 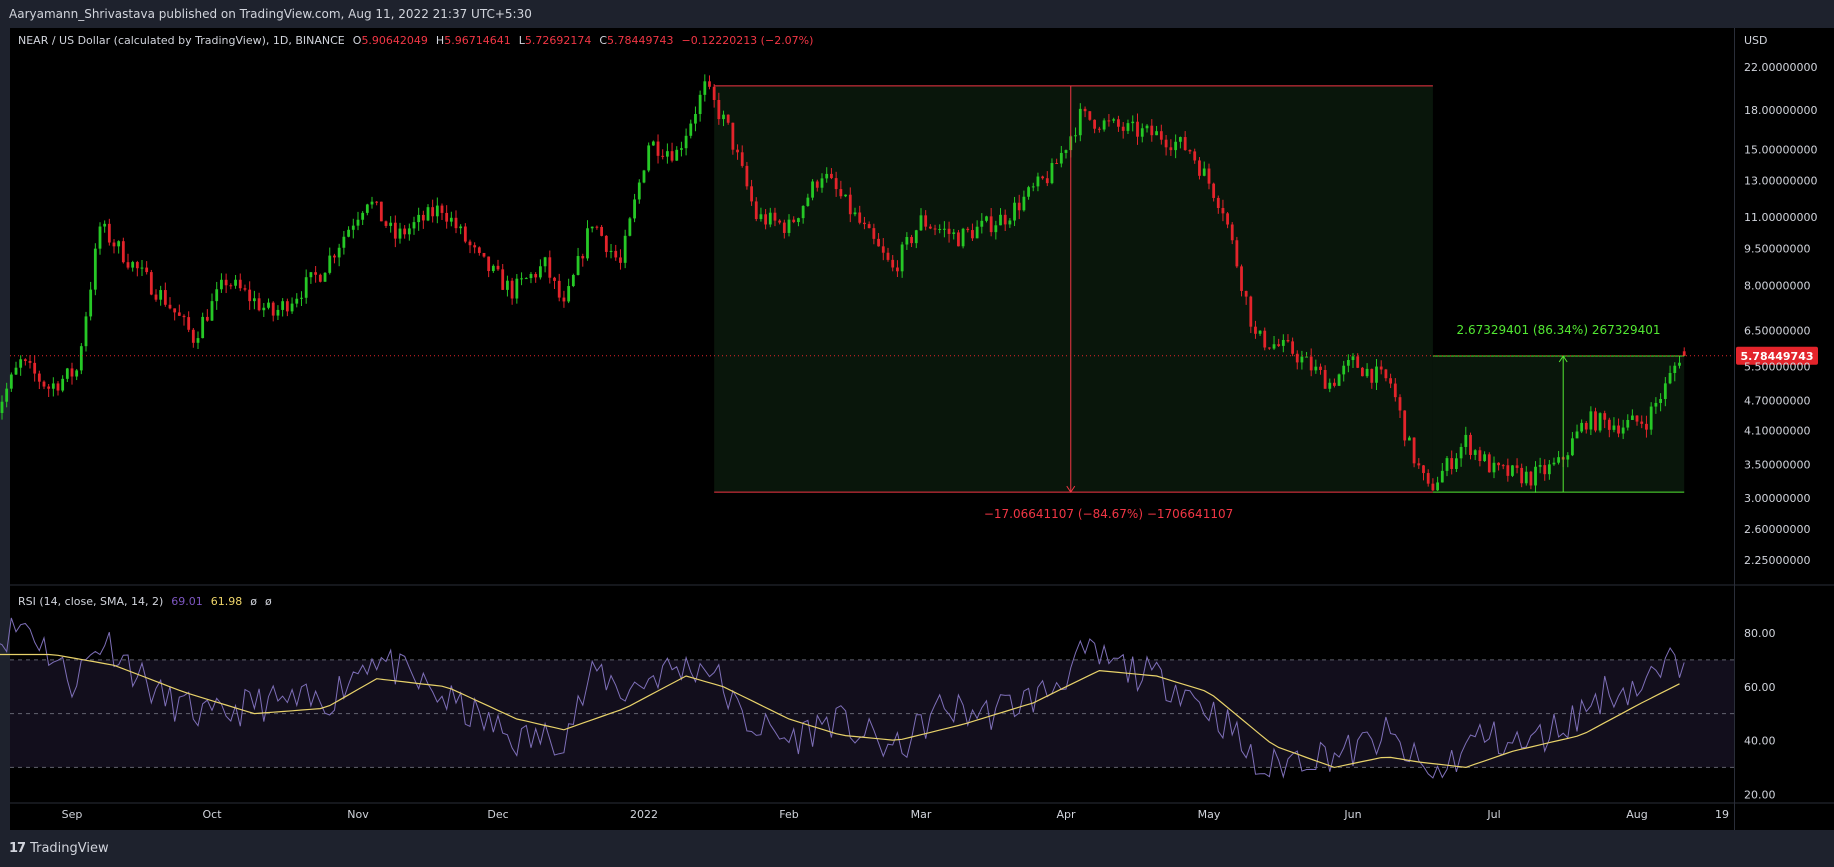 What do you see at coordinates (1559, 330) in the screenshot?
I see `green-range-label: 2.67329401 (86.34%) 267329401` at bounding box center [1559, 330].